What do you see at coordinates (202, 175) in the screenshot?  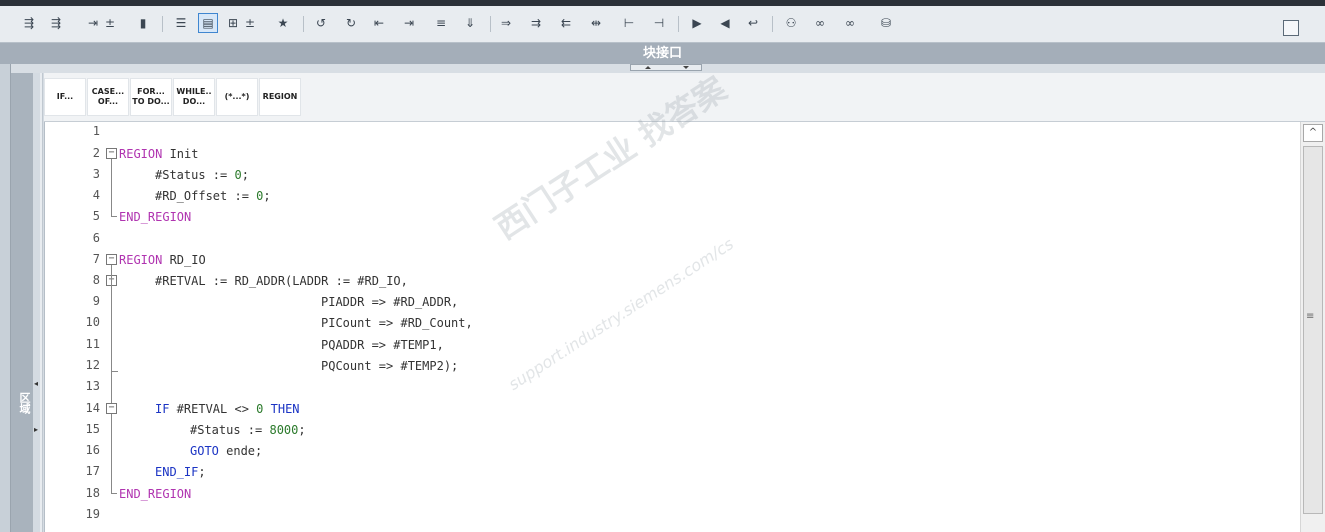 I see `code-line-3: #Status := 0;` at bounding box center [202, 175].